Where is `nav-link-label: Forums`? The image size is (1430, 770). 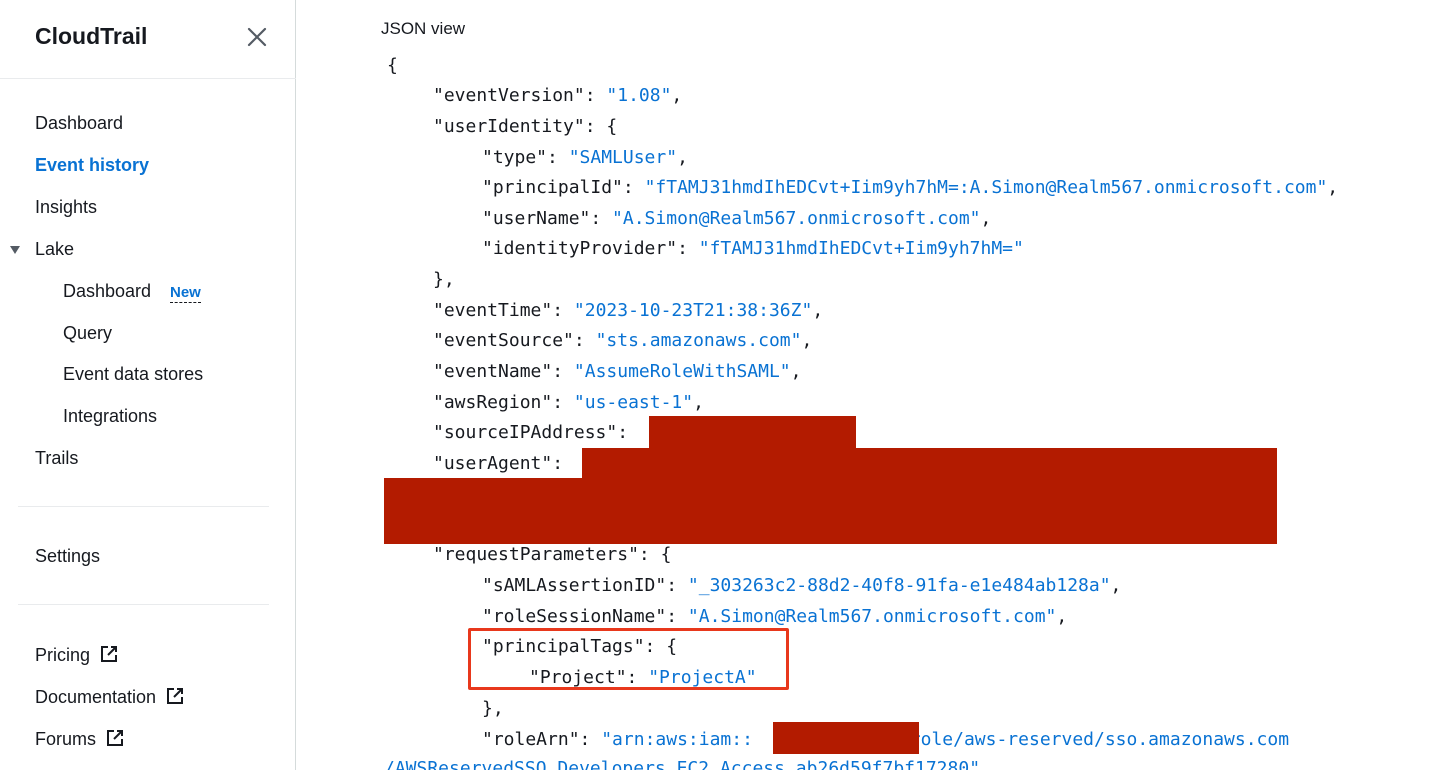 nav-link-label: Forums is located at coordinates (66, 739).